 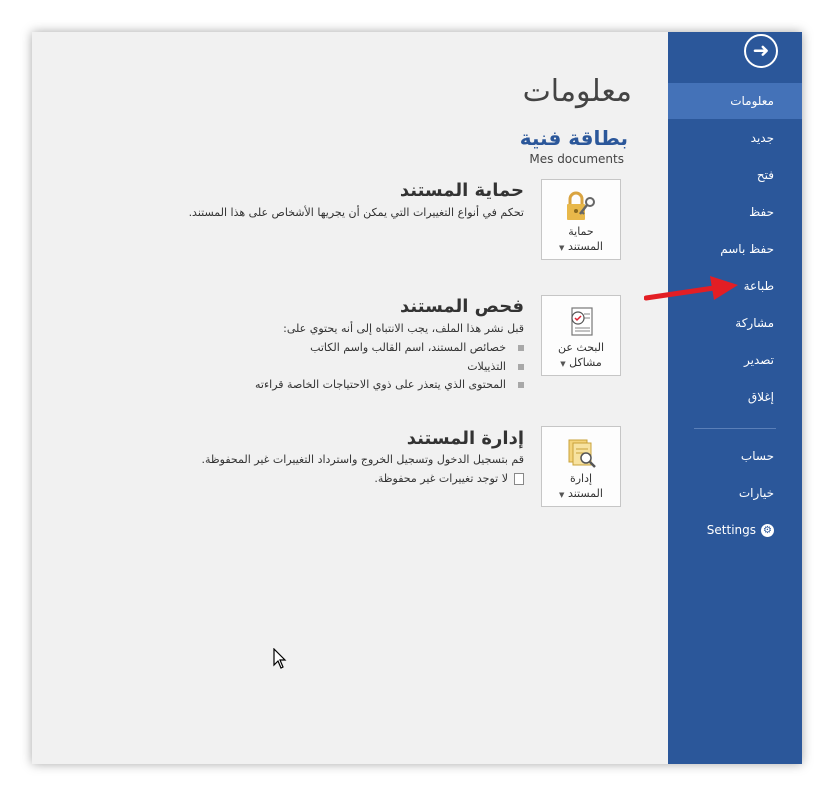 I want to click on sidebar-item-options: خيارات, so click(x=735, y=493).